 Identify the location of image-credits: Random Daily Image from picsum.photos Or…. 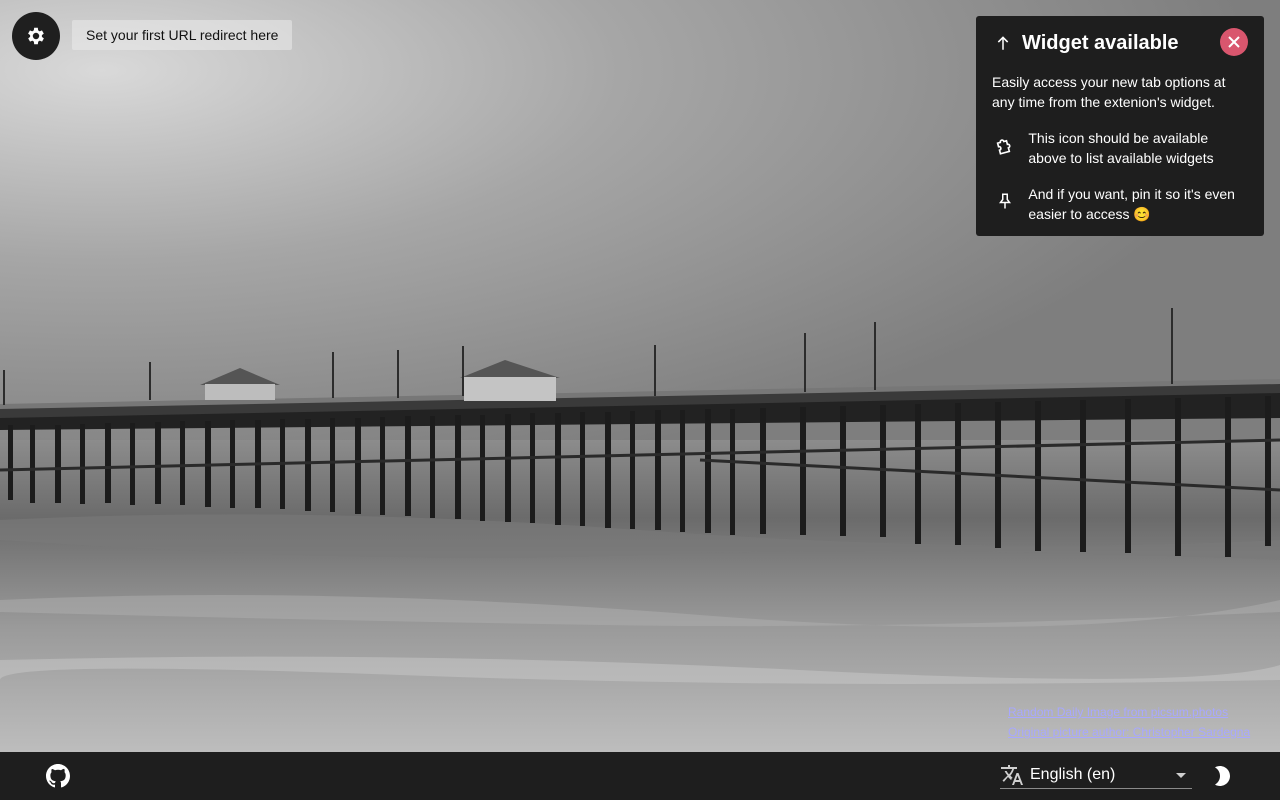
(1129, 722).